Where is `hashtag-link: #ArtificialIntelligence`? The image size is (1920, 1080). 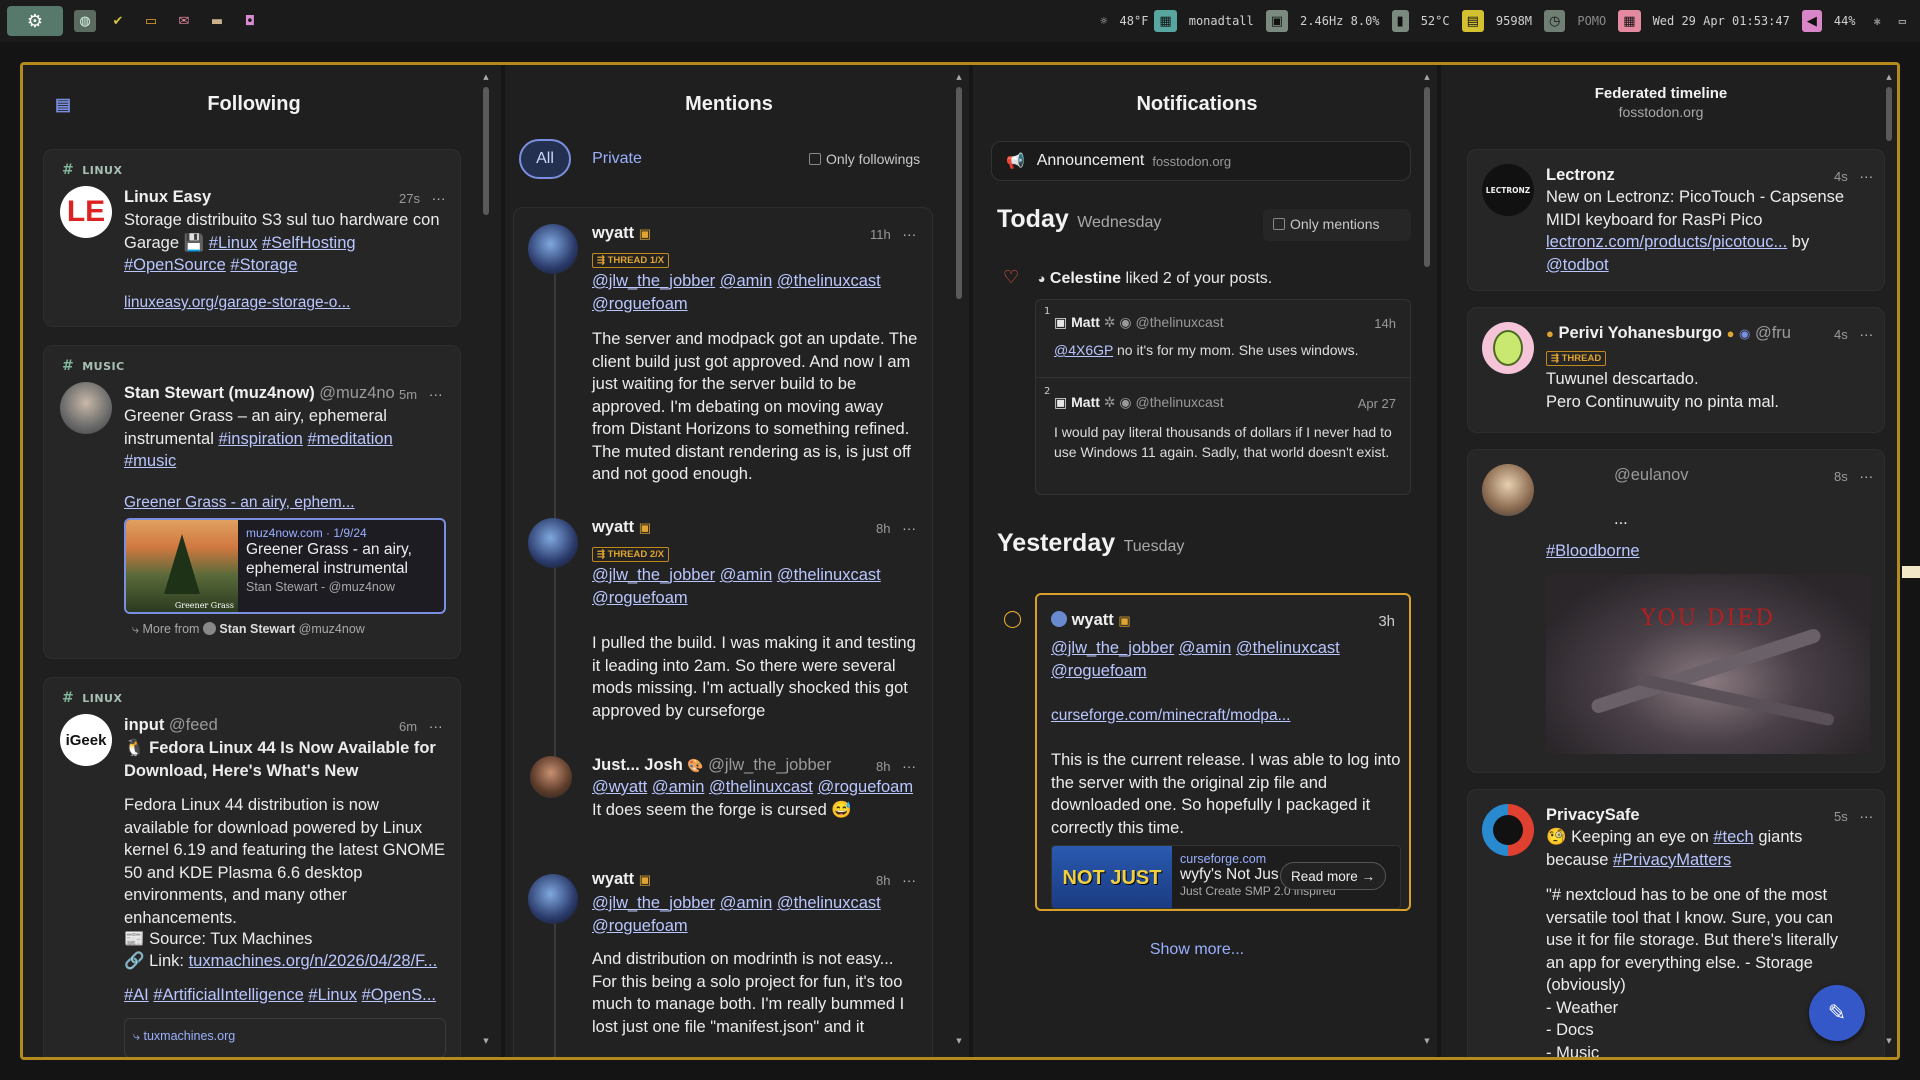 hashtag-link: #ArtificialIntelligence is located at coordinates (228, 995).